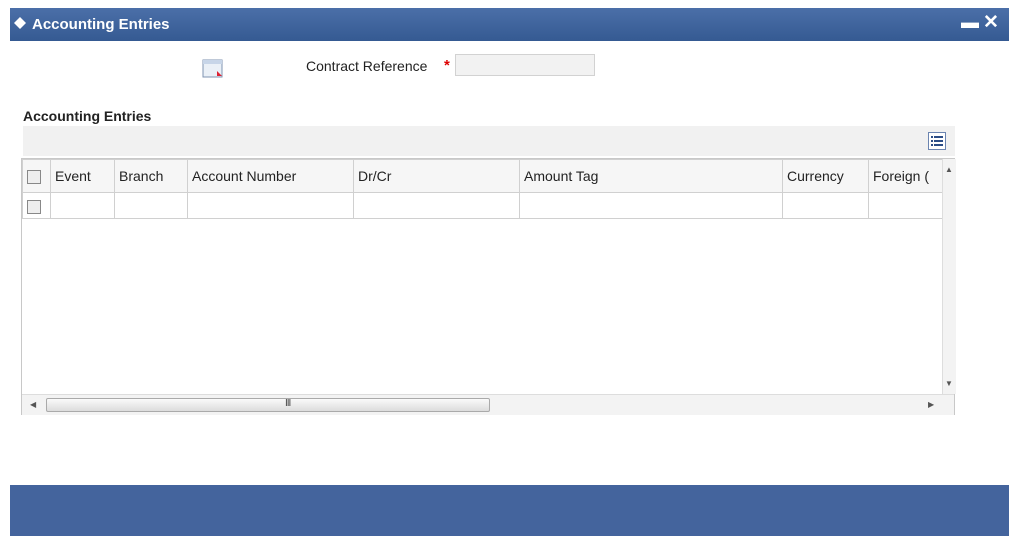 Image resolution: width=1009 pixels, height=536 pixels. Describe the element at coordinates (270, 176) in the screenshot. I see `column-header-account-number: Account Number` at that location.